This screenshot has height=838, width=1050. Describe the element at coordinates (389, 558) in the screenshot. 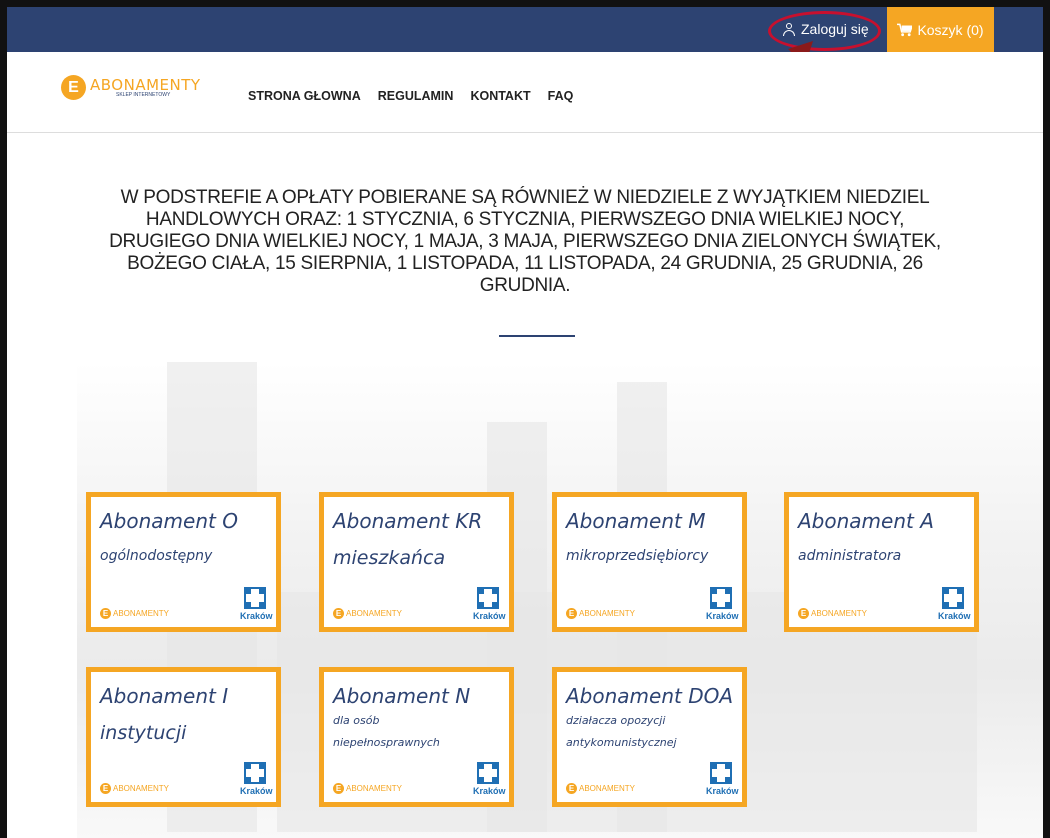

I see `card-subtitle: mieszkańca` at that location.